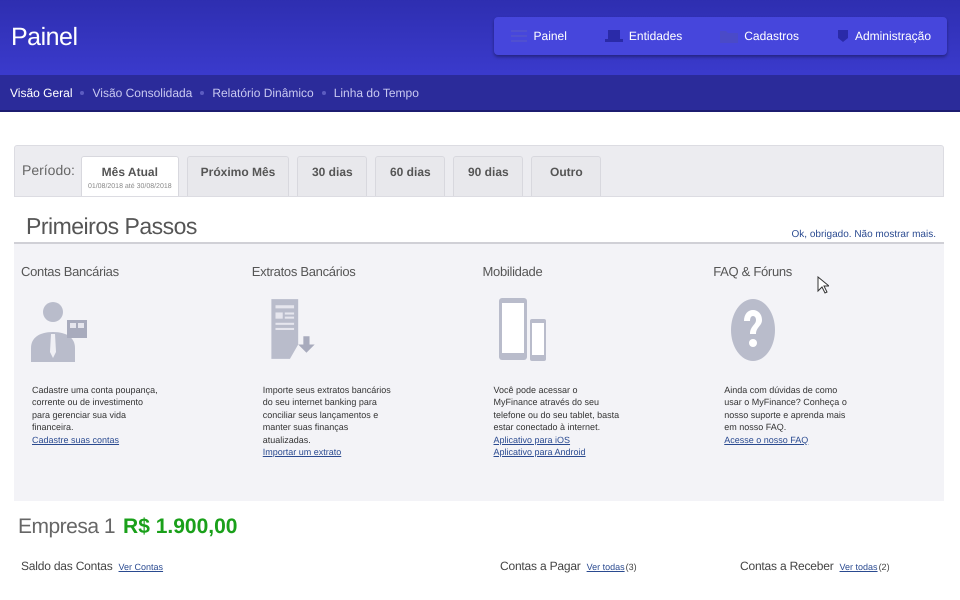 The width and height of the screenshot is (960, 600). What do you see at coordinates (332, 176) in the screenshot?
I see `period-tab: 30 dias` at bounding box center [332, 176].